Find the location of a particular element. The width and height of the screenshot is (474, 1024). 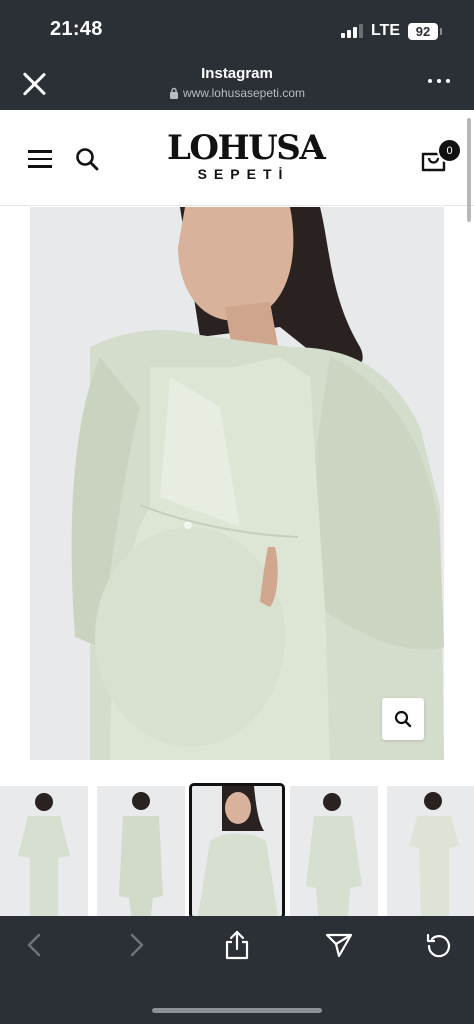

page-scrollbar is located at coordinates (469, 170).